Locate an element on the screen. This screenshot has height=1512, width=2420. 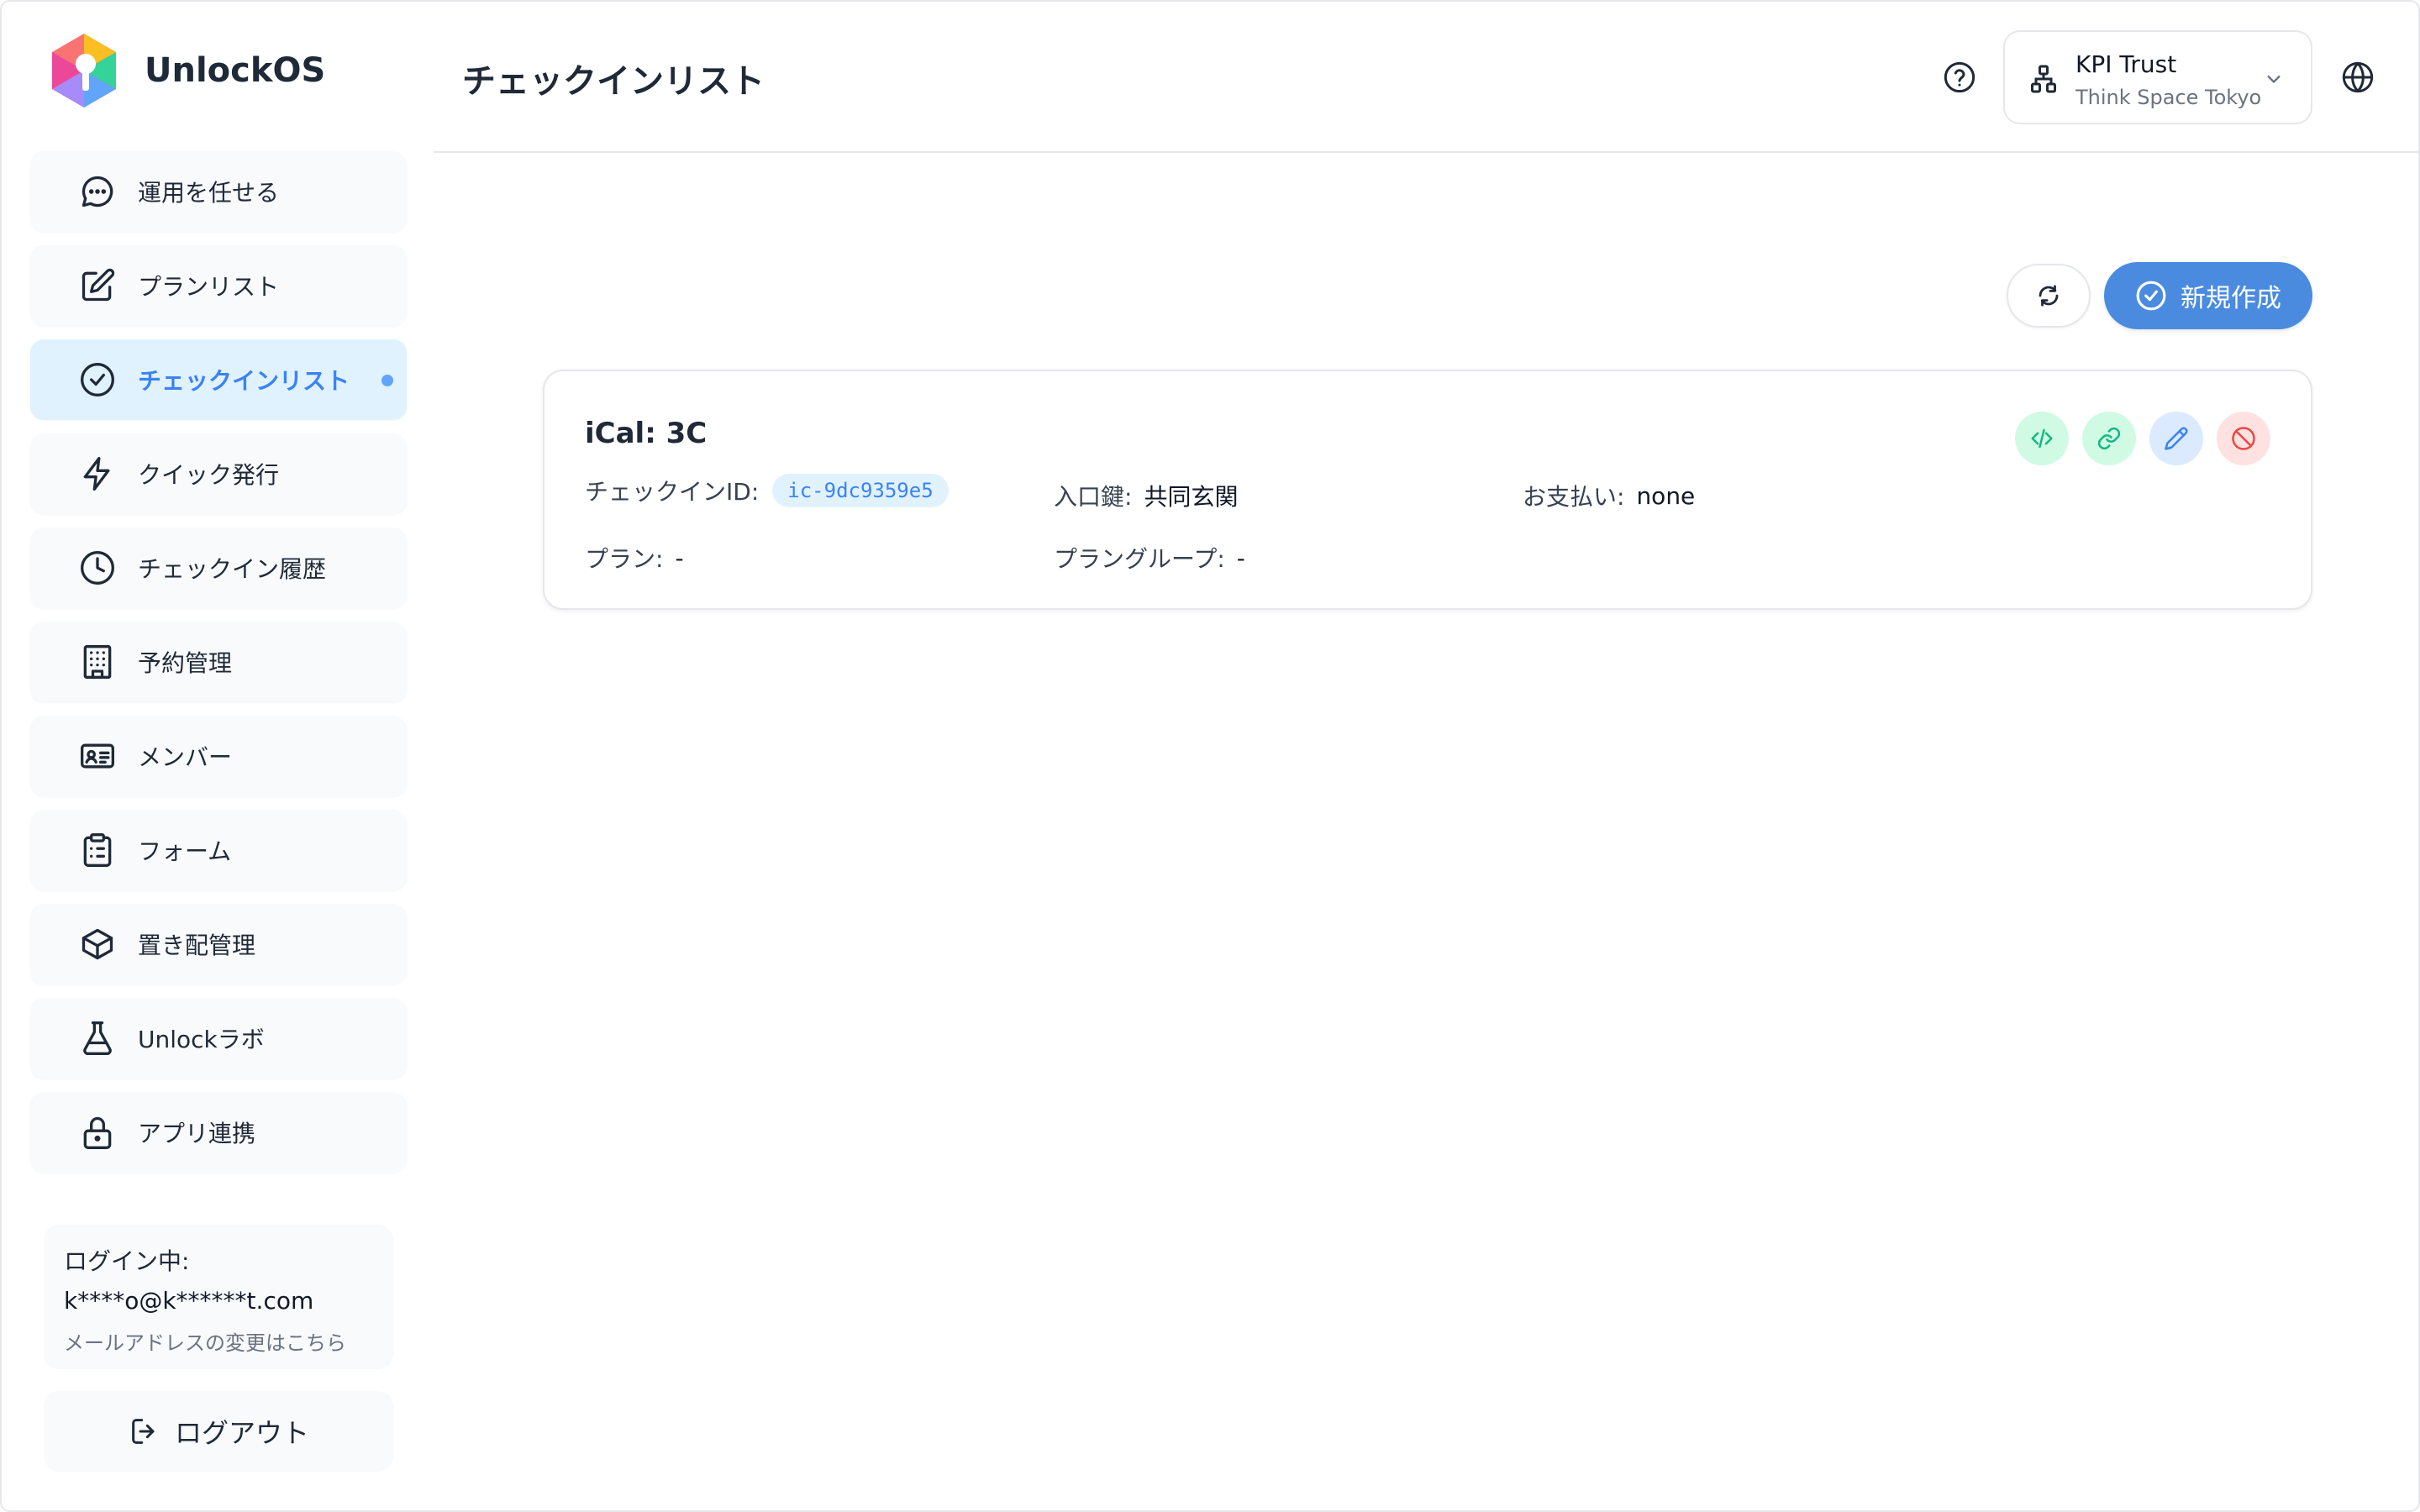
globe-icon is located at coordinates (2358, 77).